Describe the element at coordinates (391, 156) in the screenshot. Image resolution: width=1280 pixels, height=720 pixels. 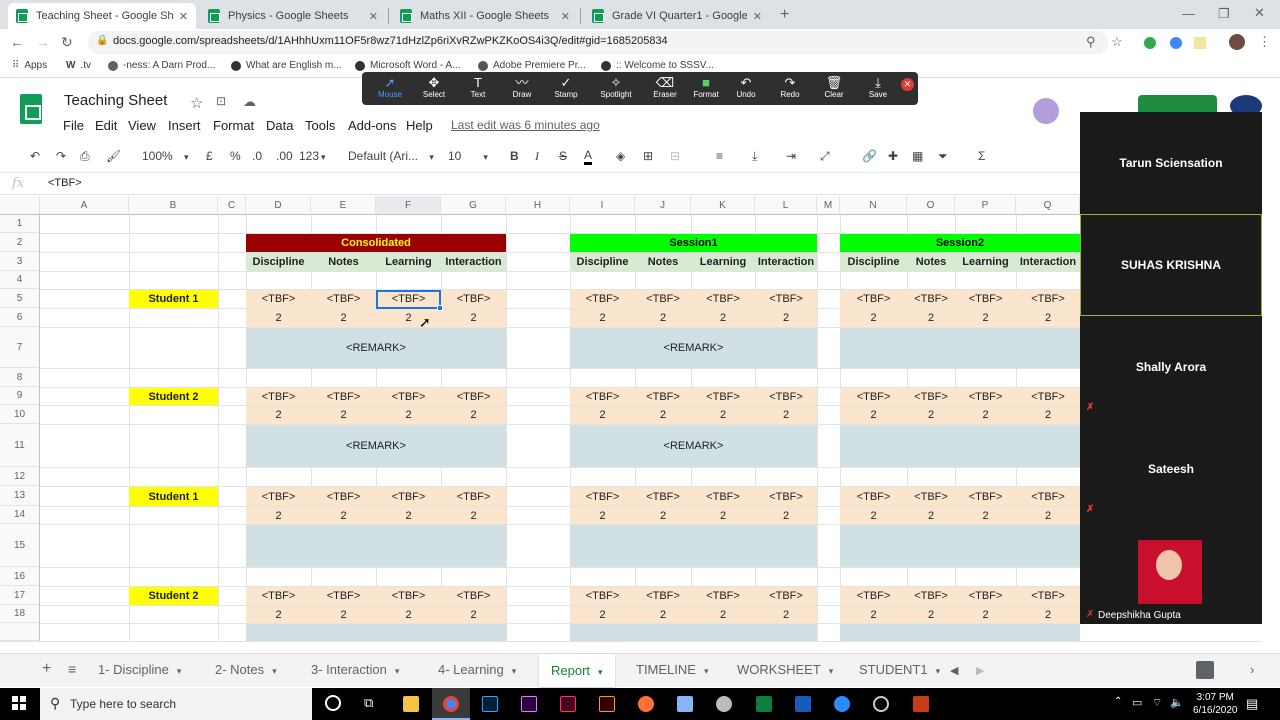
I see `font-family-select: Default (Ari... ▾` at that location.